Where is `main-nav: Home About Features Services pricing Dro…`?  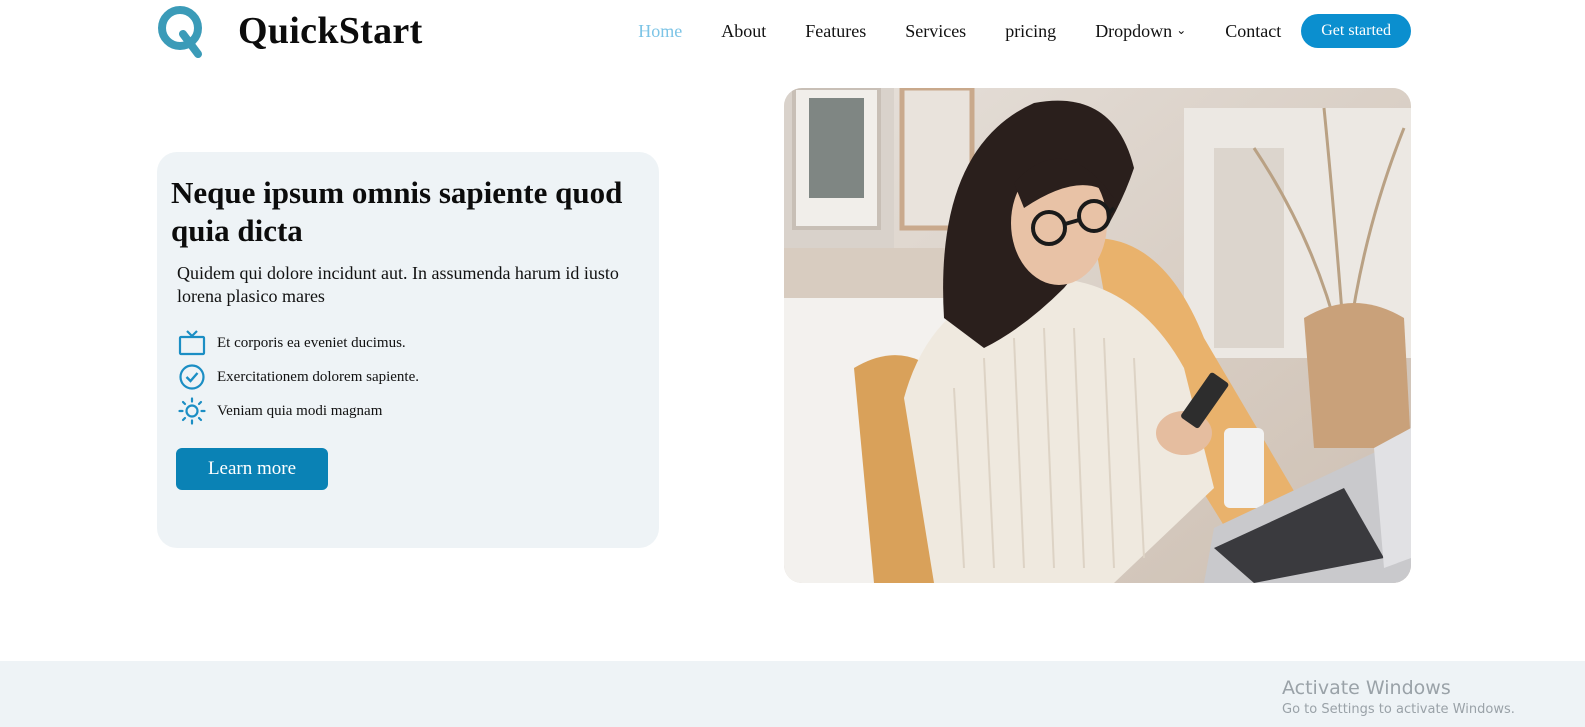
main-nav: Home About Features Services pricing Dro… is located at coordinates (1024, 31).